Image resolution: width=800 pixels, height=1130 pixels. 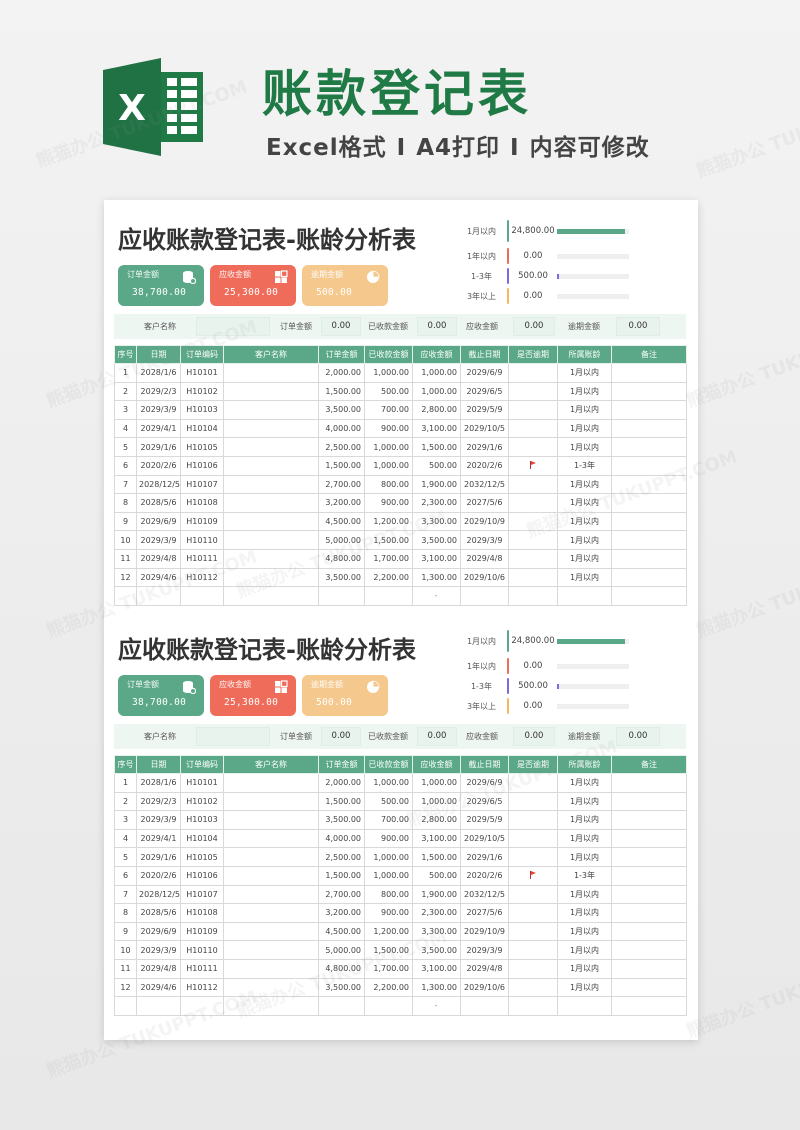 What do you see at coordinates (533, 764) in the screenshot?
I see `column-header: 是否逾期` at bounding box center [533, 764].